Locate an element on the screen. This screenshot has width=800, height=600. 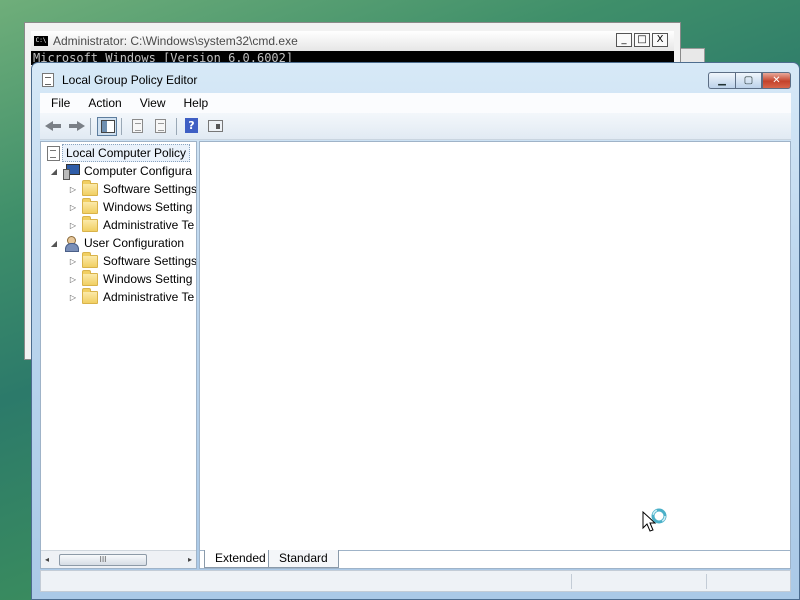
forward-arrow-icon is located at coordinates (81, 126).